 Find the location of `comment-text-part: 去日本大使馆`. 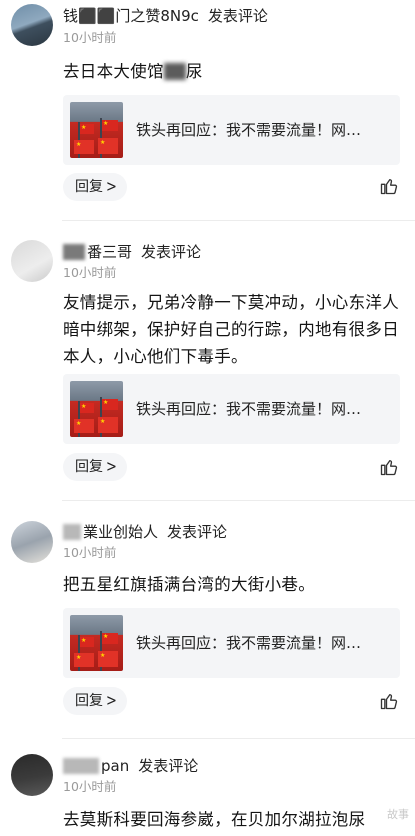

comment-text-part: 去日本大使馆 is located at coordinates (113, 71).